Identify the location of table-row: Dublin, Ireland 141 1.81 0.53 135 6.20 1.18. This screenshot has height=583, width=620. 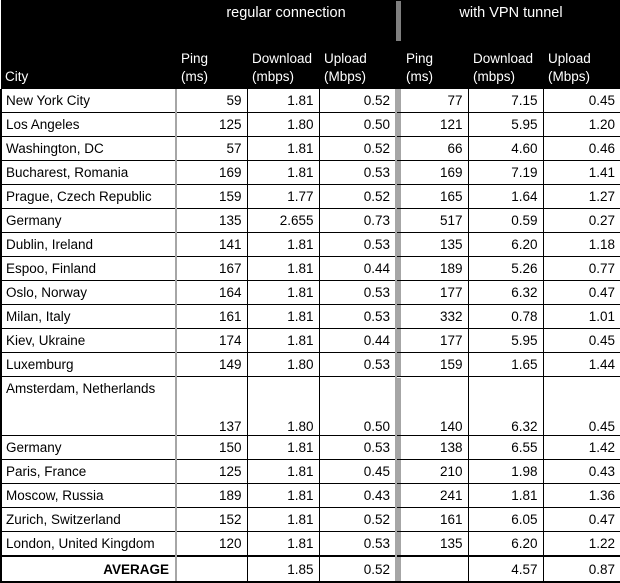
(310, 244).